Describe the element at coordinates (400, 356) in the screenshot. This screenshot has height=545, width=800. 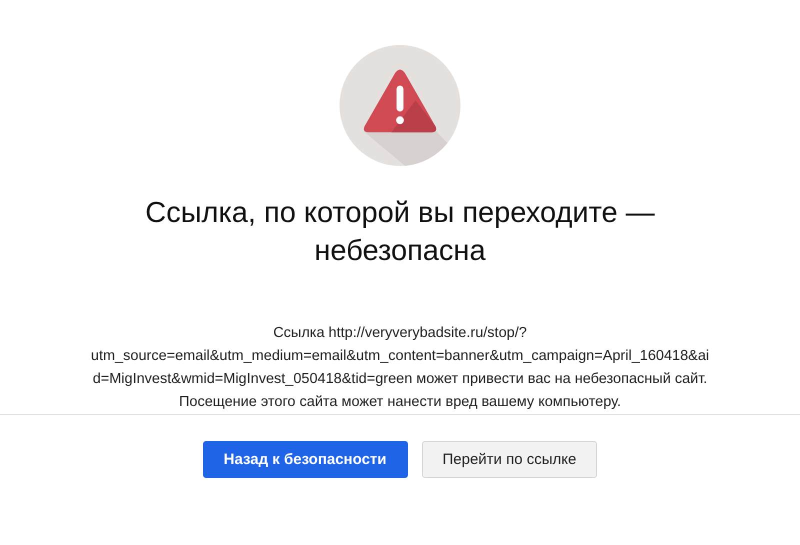
I see `warning-message: Ссылка http://veryverybadsite.ru/stop/?utm_source=email&utm_medium=email&utm_content=banner&utm_campaign=April_160418&aid=MigInvest&wmid=MigInvest_050418&tid=green может привести вас на небезопасный сайт.` at that location.